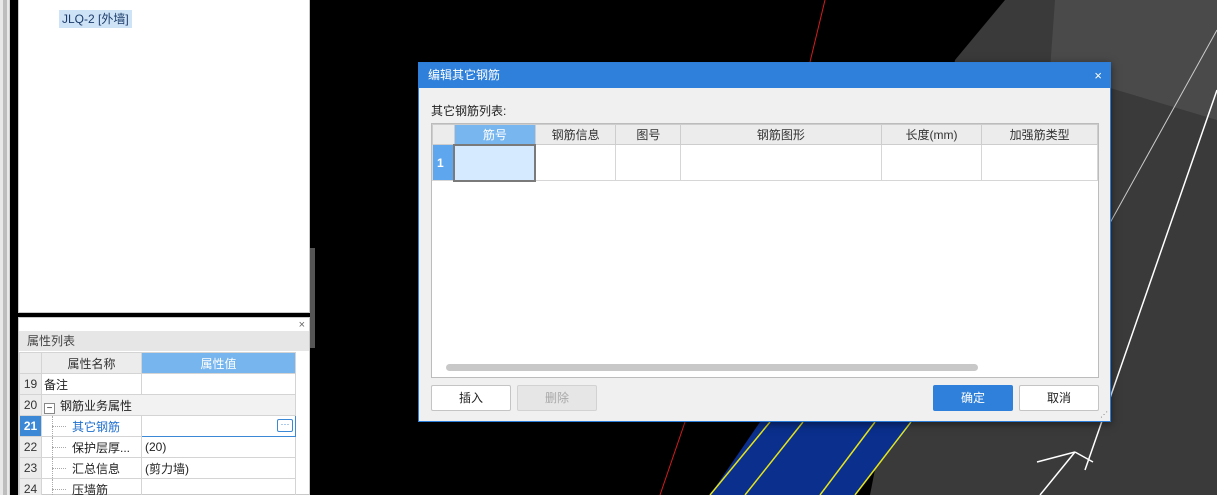 Image resolution: width=1217 pixels, height=495 pixels. I want to click on left-edge-strip, so click(5, 247).